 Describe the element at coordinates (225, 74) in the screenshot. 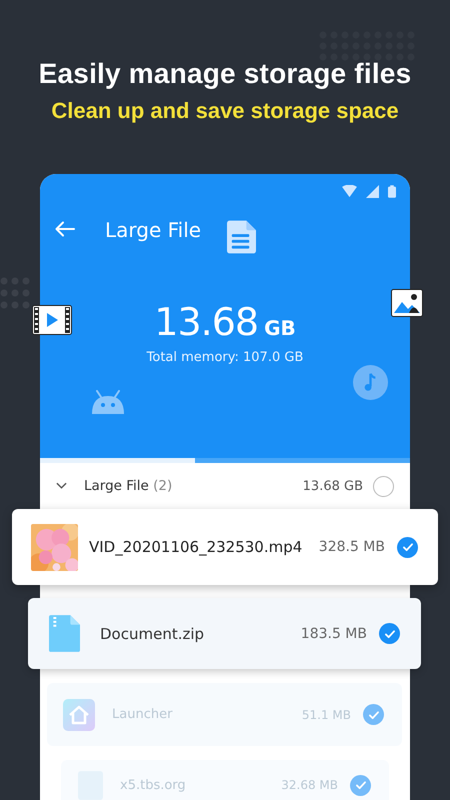

I see `headline: Easily manage storage files` at that location.